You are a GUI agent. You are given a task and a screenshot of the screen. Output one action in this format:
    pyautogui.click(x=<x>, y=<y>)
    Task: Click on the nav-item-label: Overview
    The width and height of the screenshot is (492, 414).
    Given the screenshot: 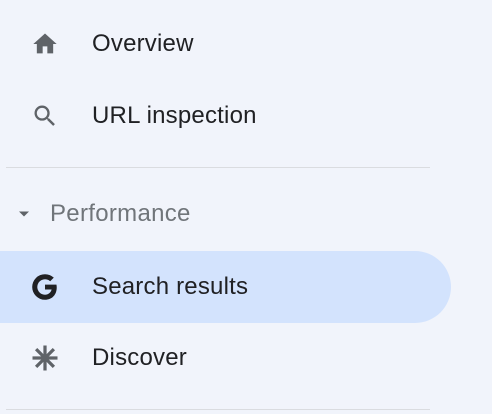 What is the action you would take?
    pyautogui.click(x=143, y=43)
    